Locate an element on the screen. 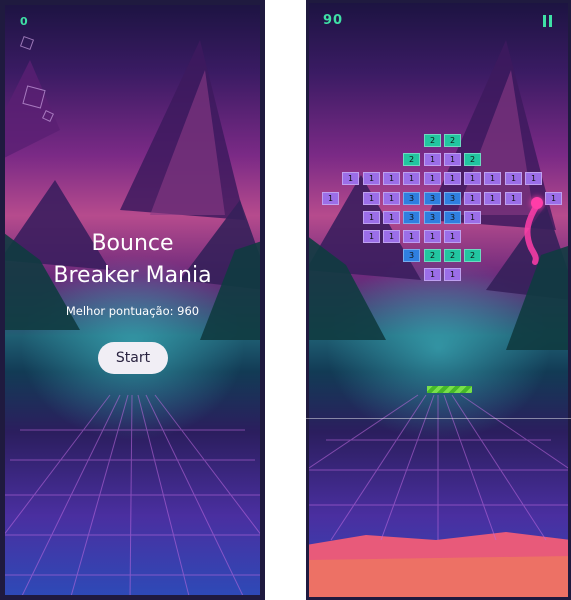 Image resolution: width=571 pixels, height=600 pixels. game-title-line2: Breaker Mania is located at coordinates (132, 275).